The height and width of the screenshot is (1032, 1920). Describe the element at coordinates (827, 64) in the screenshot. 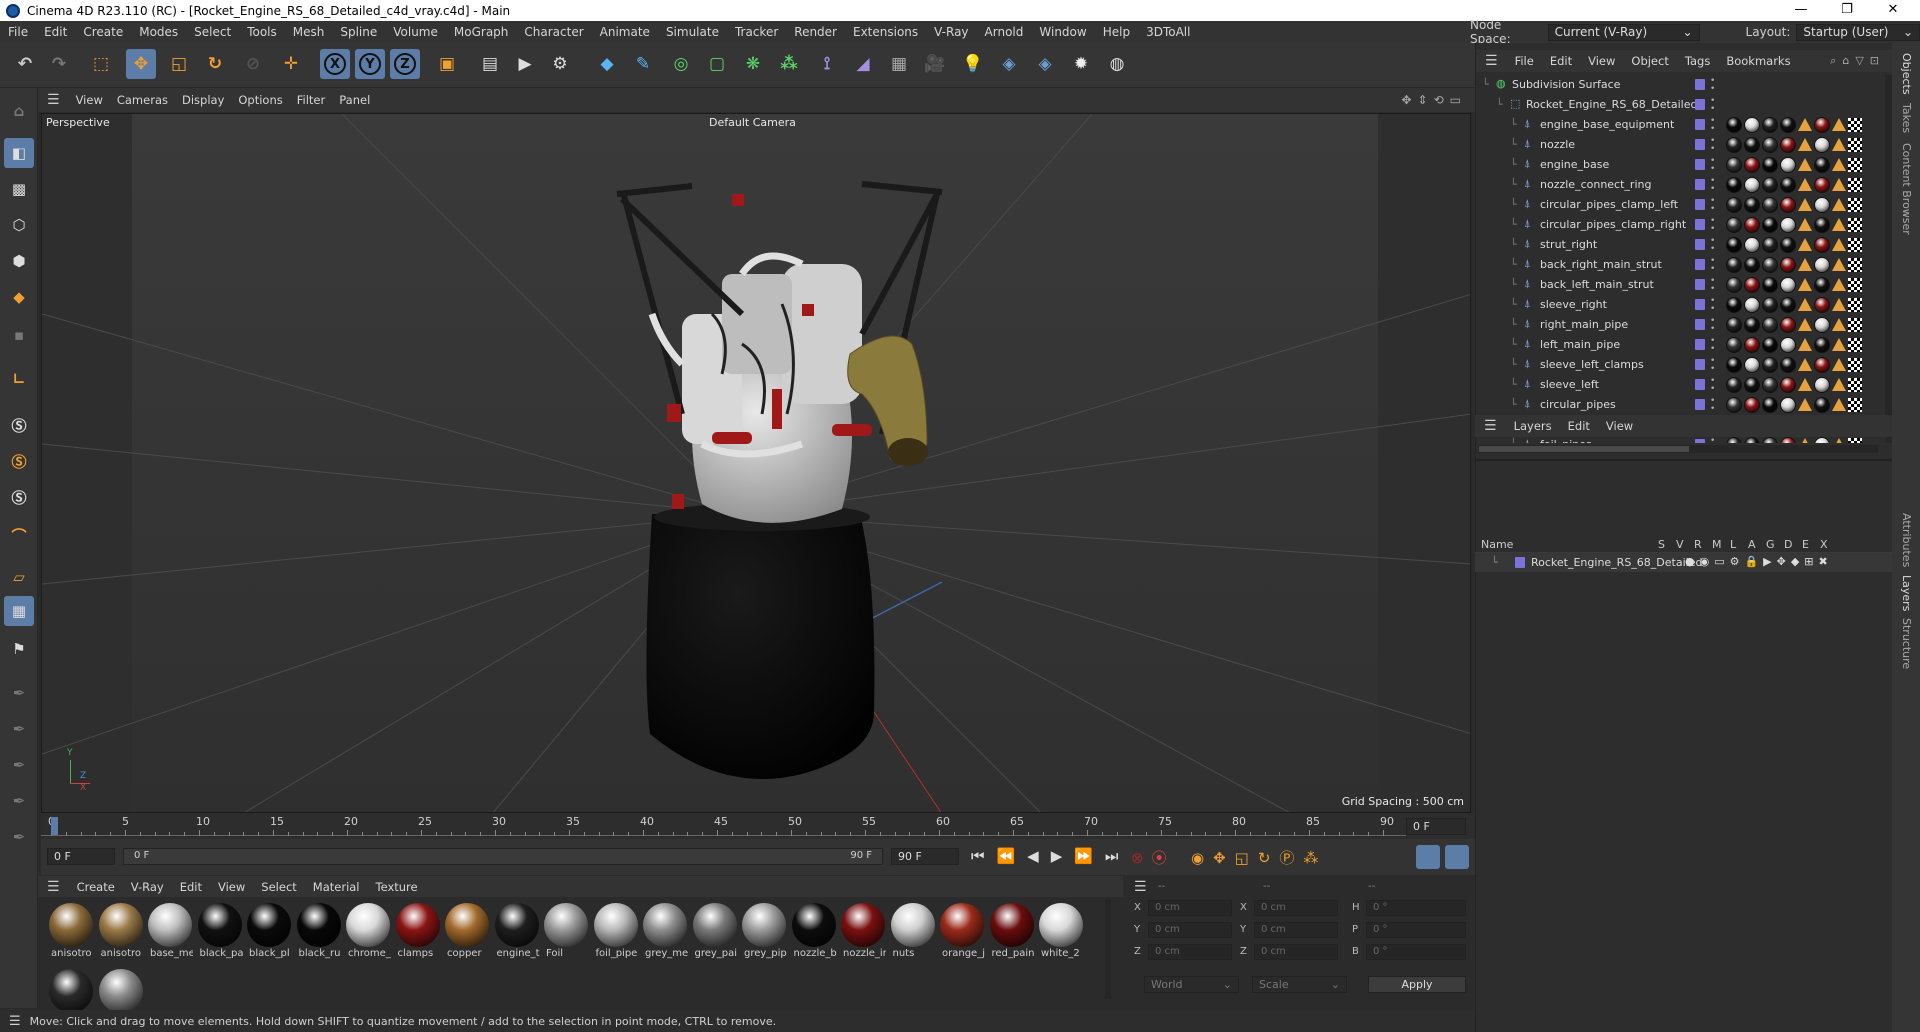

I see `deformer-icon: ⟟` at that location.